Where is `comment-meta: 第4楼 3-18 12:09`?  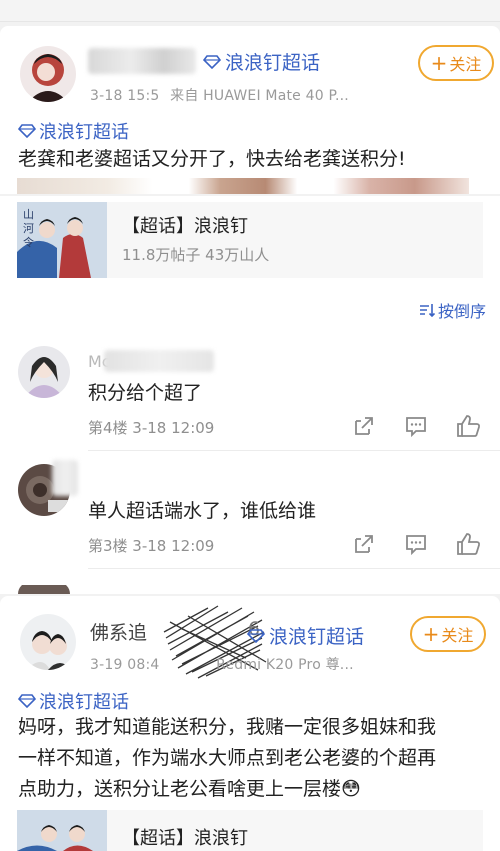 comment-meta: 第4楼 3-18 12:09 is located at coordinates (151, 428).